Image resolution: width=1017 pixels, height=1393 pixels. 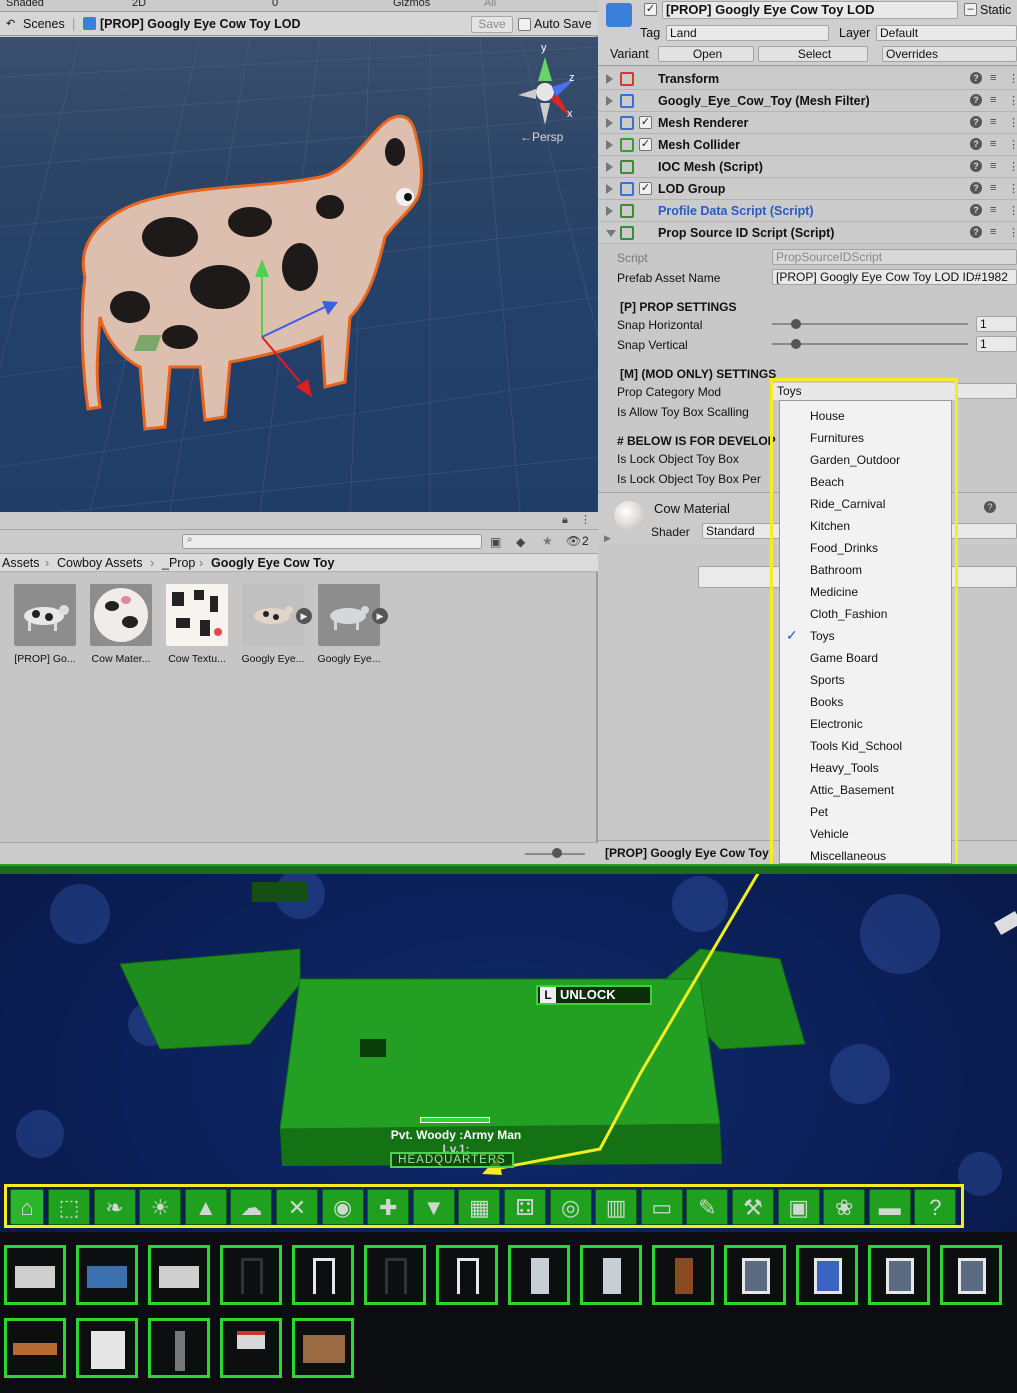 I want to click on dropdown-option: Books, so click(x=826, y=702).